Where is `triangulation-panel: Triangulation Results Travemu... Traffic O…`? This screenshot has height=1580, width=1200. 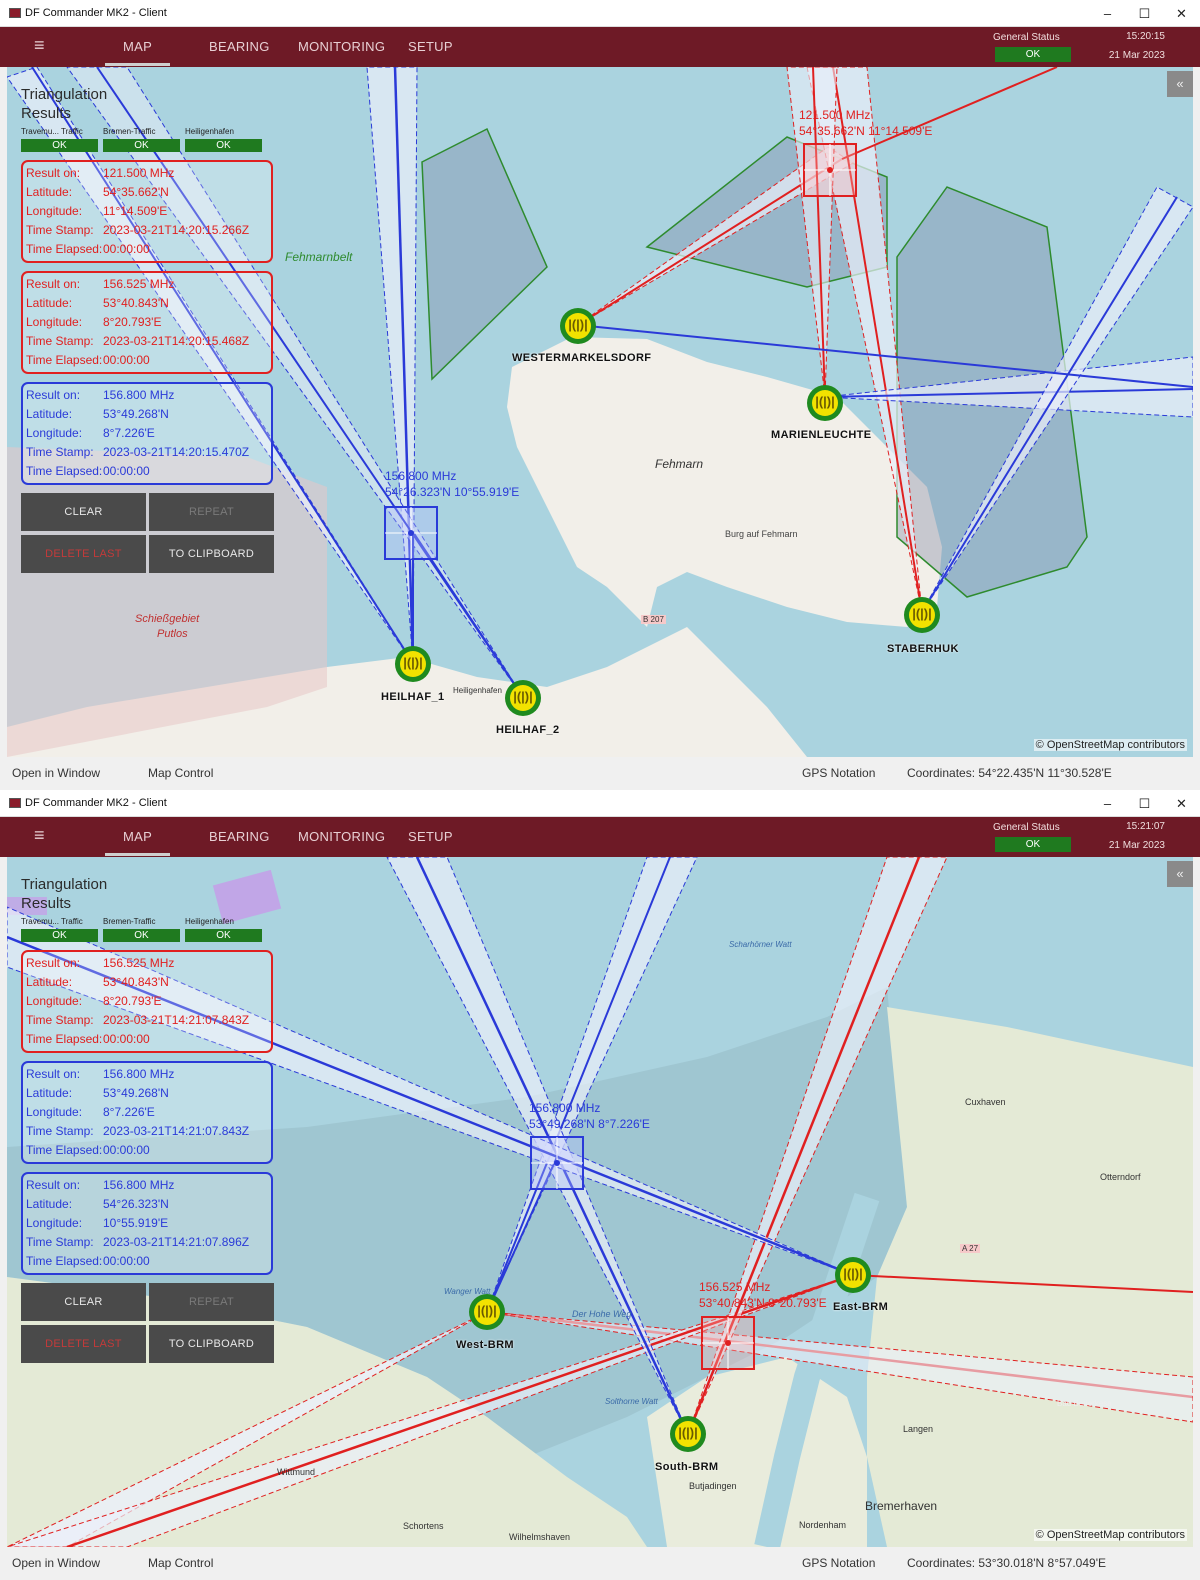 triangulation-panel: Triangulation Results Travemu... Traffic O… is located at coordinates (147, 1119).